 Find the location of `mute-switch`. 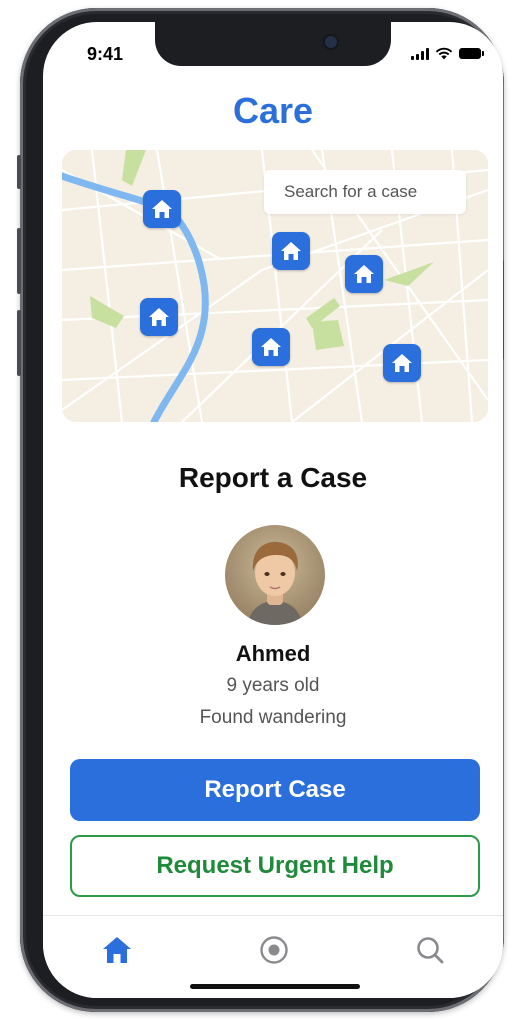

mute-switch is located at coordinates (19, 172).